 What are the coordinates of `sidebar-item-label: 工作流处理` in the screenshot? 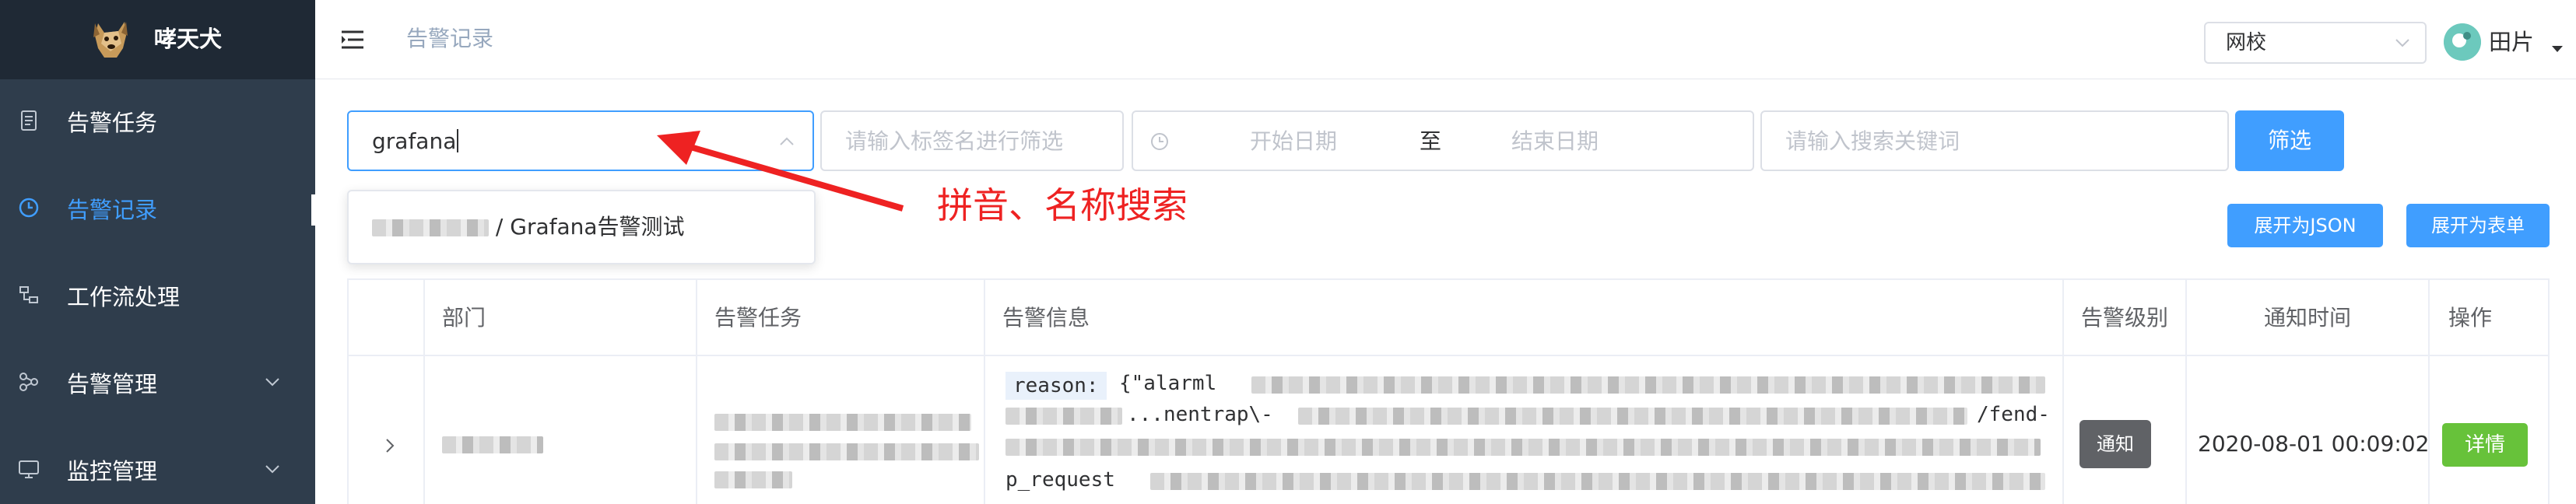 It's located at (124, 297).